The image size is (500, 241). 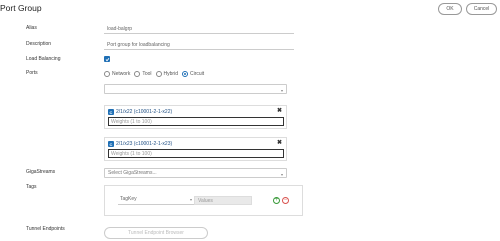 What do you see at coordinates (144, 112) in the screenshot?
I see `port-item-name: 2/1/x22 (c10001-2-1-x22)` at bounding box center [144, 112].